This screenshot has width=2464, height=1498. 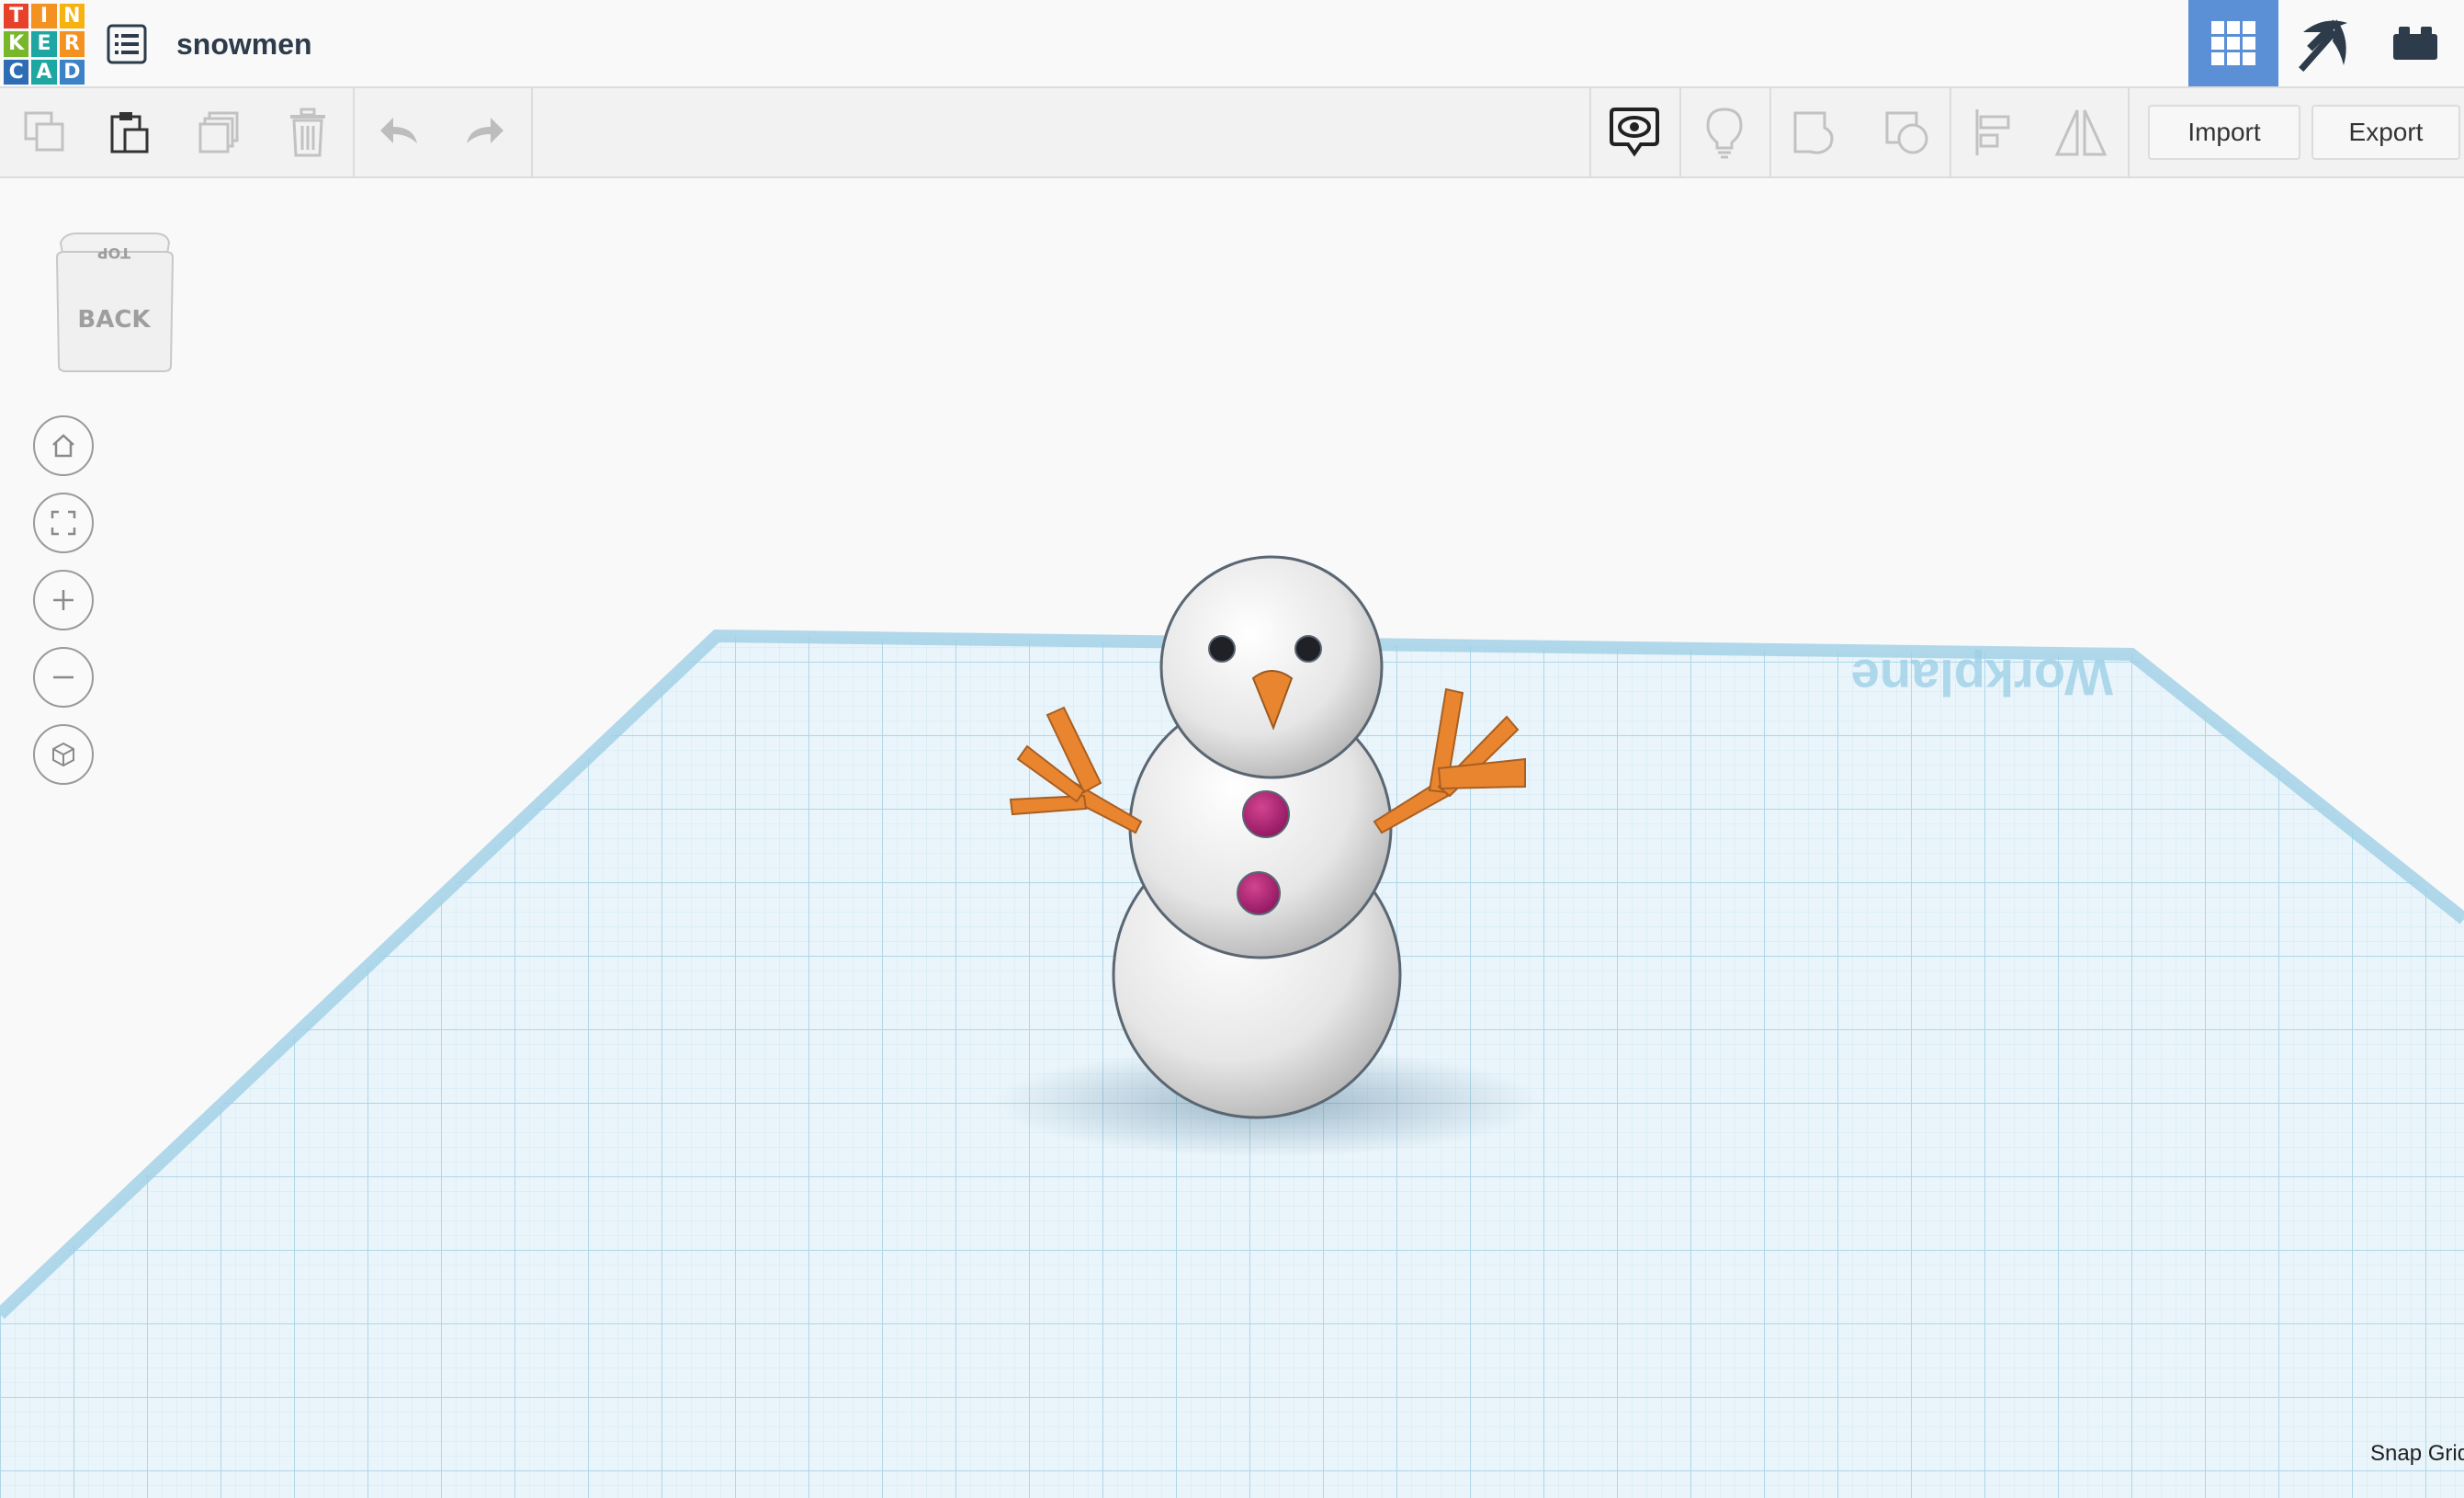 I want to click on clipboard-icon, so click(x=129, y=132).